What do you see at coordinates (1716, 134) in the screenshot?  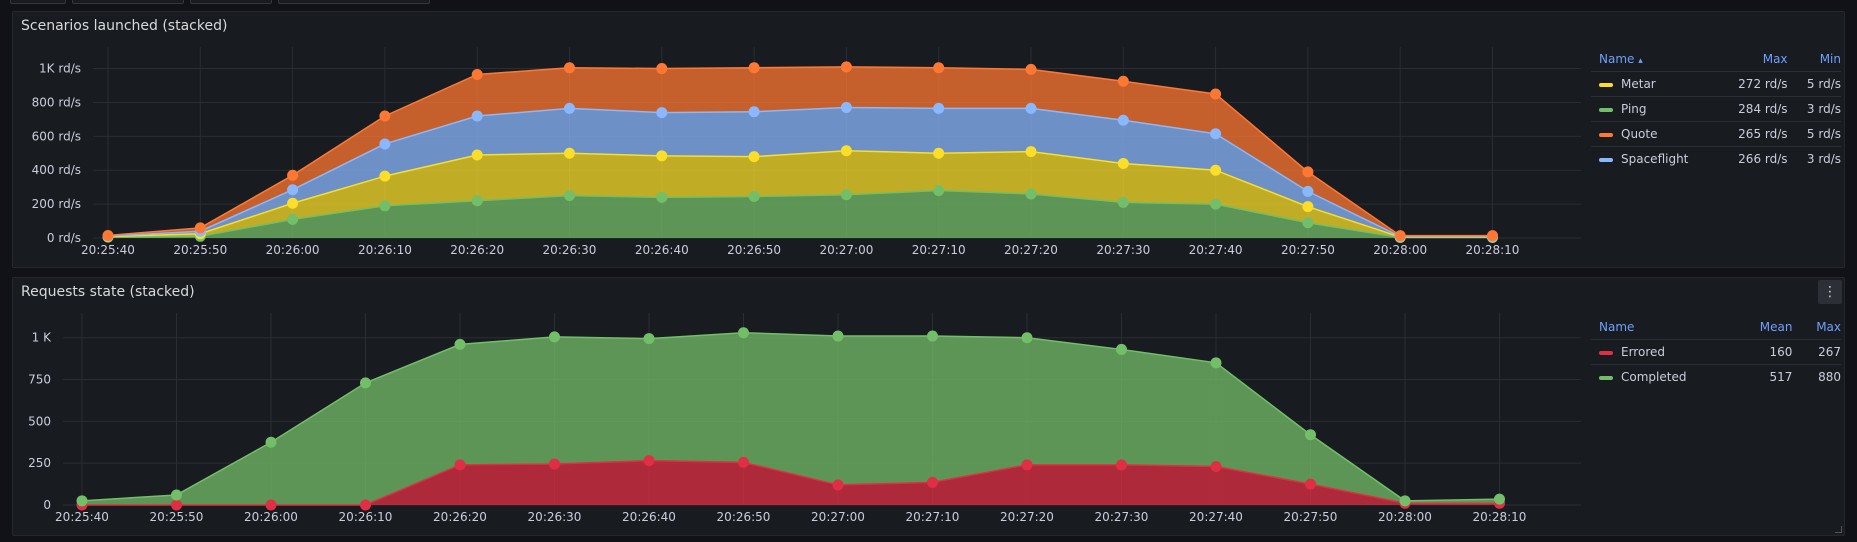 I see `legend-row: Quote 265 rd/s 5 rd/s` at bounding box center [1716, 134].